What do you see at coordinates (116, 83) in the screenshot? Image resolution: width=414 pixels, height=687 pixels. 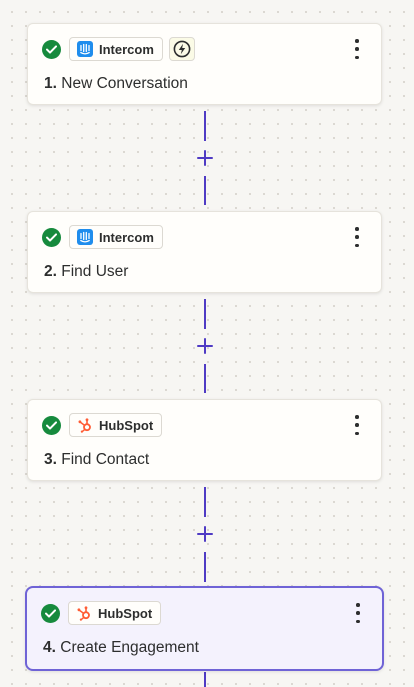 I see `step-title: 1. New Conversation` at bounding box center [116, 83].